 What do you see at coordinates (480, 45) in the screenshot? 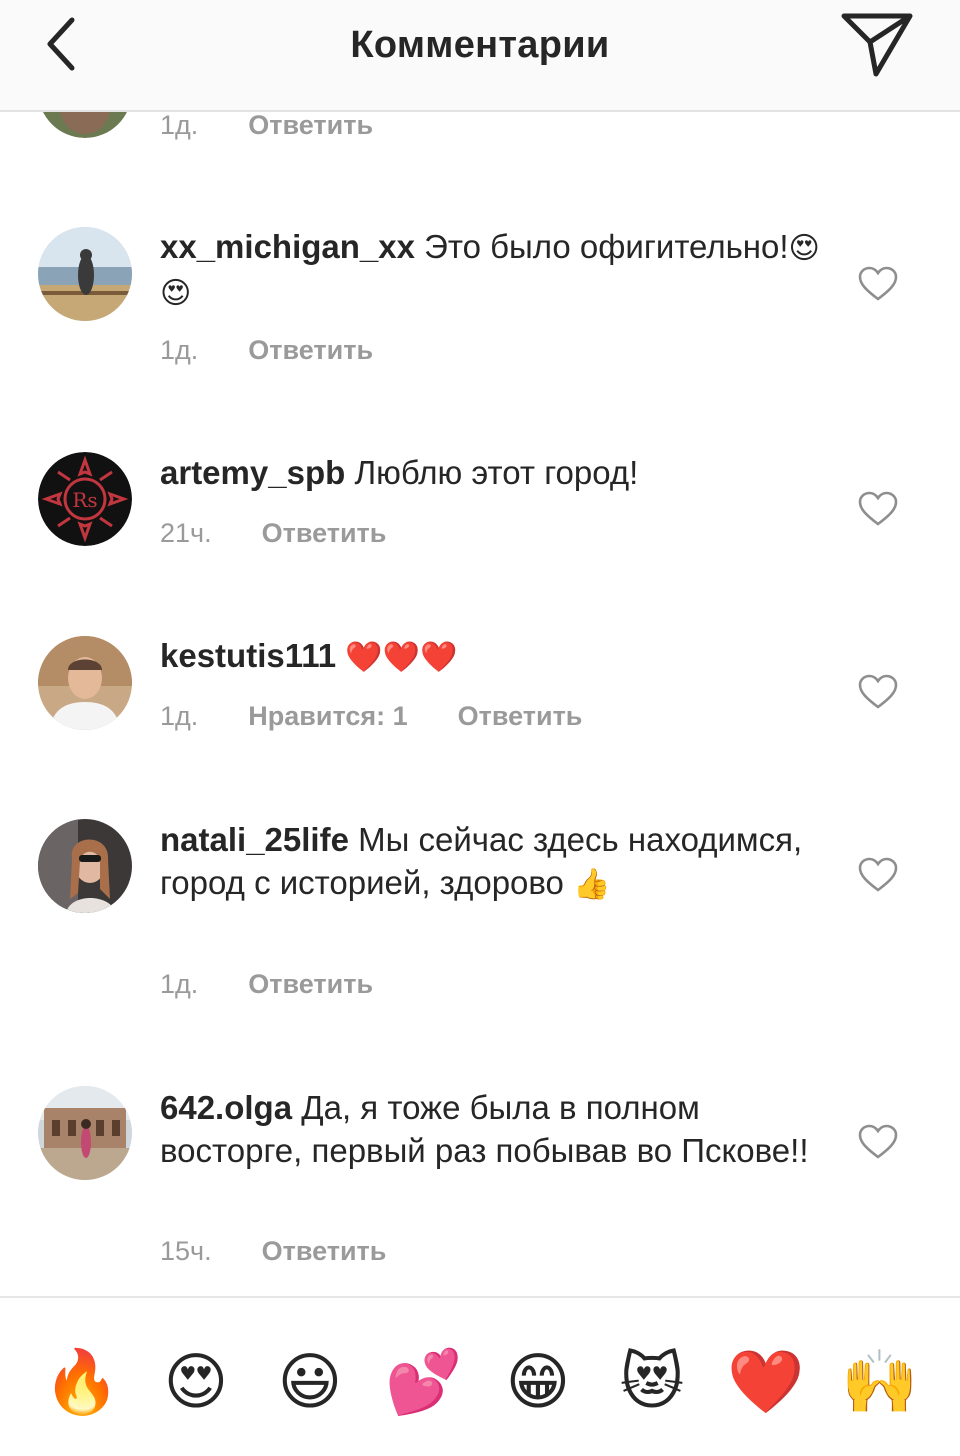
I see `page-title: Комментарии` at bounding box center [480, 45].